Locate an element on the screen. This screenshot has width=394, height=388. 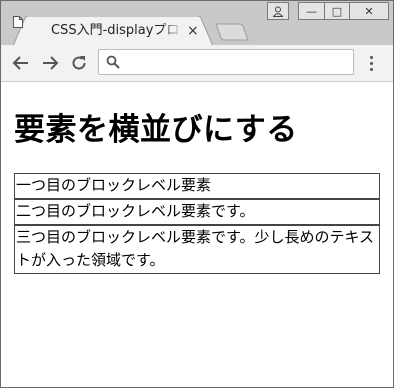
new-tab-button is located at coordinates (232, 32).